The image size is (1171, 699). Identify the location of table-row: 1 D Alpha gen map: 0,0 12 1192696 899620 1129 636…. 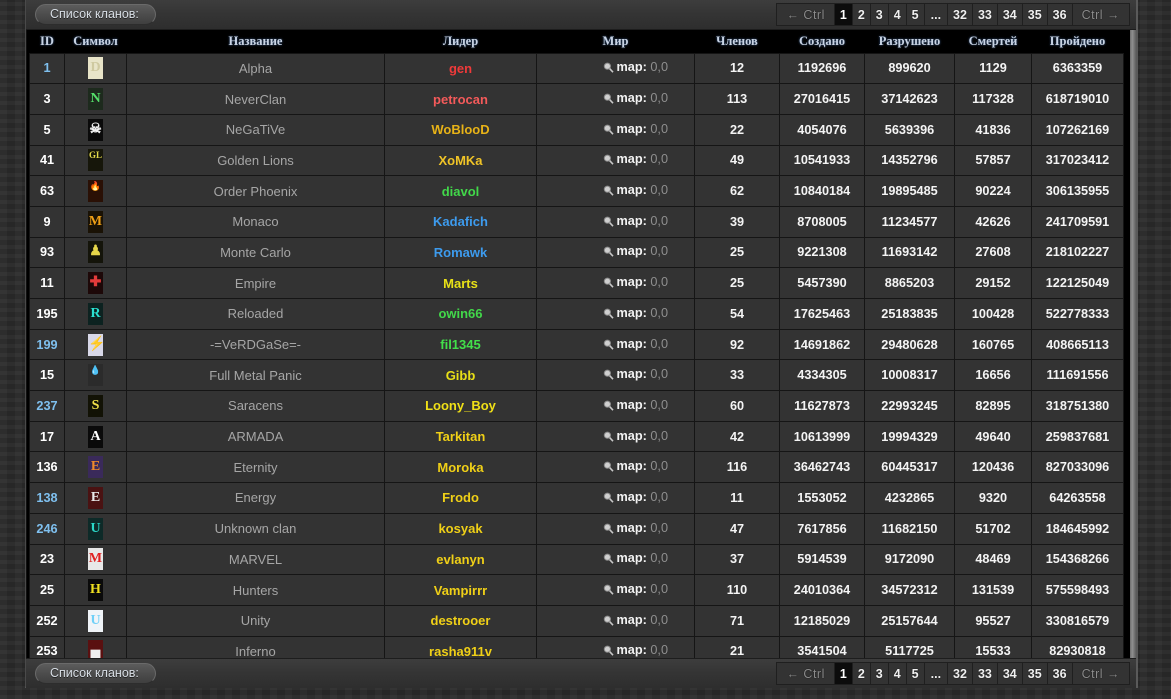
(576, 68).